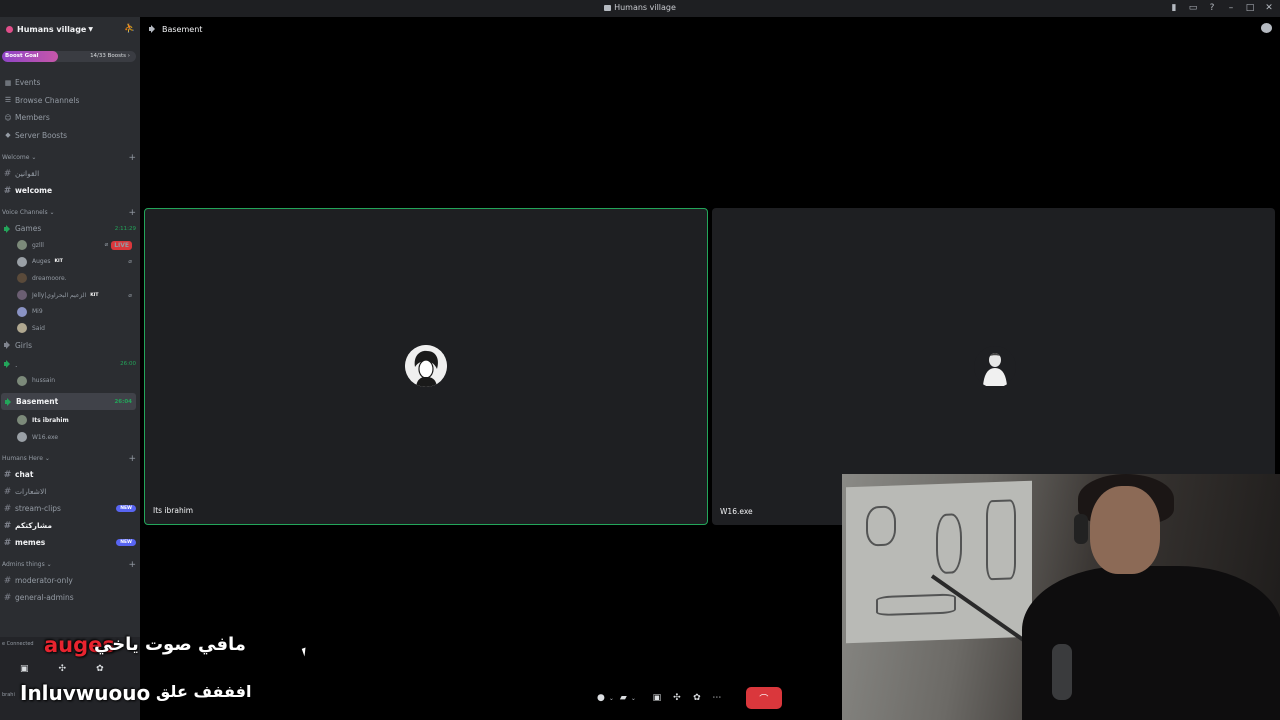  I want to click on chevron-down-icon: ▼, so click(90, 29).